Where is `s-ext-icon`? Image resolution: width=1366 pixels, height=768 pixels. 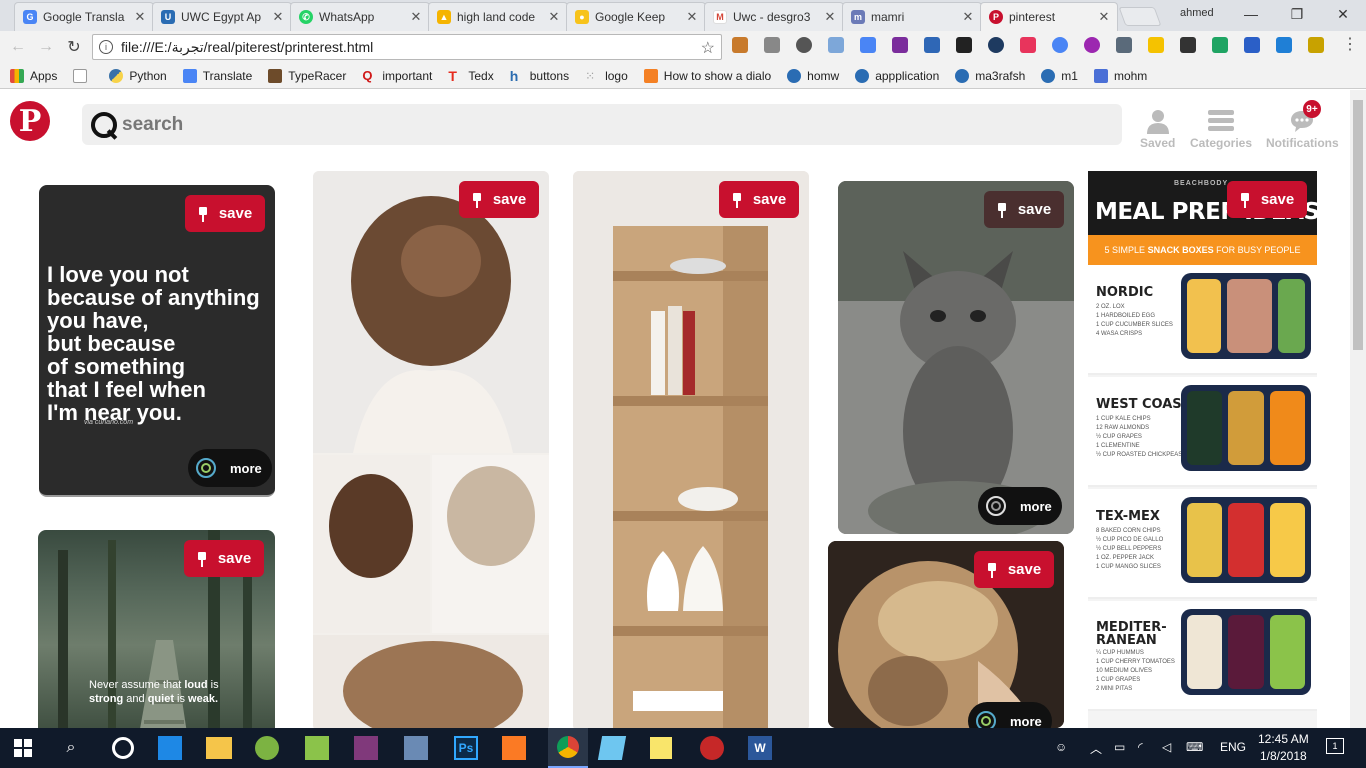
s-ext-icon is located at coordinates (1284, 45).